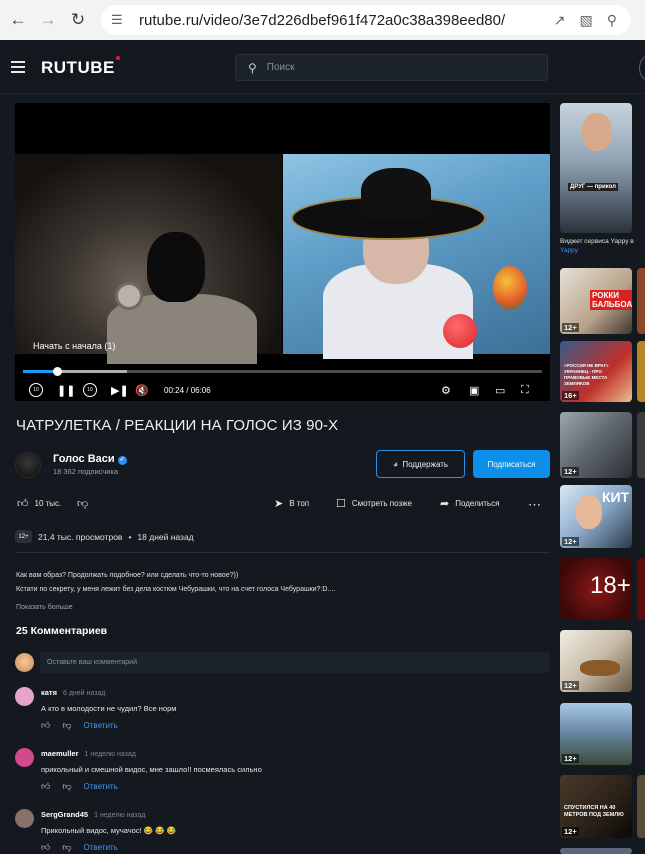 The height and width of the screenshot is (854, 645). Describe the element at coordinates (534, 505) in the screenshot. I see `more-options-icon: ⋯` at that location.